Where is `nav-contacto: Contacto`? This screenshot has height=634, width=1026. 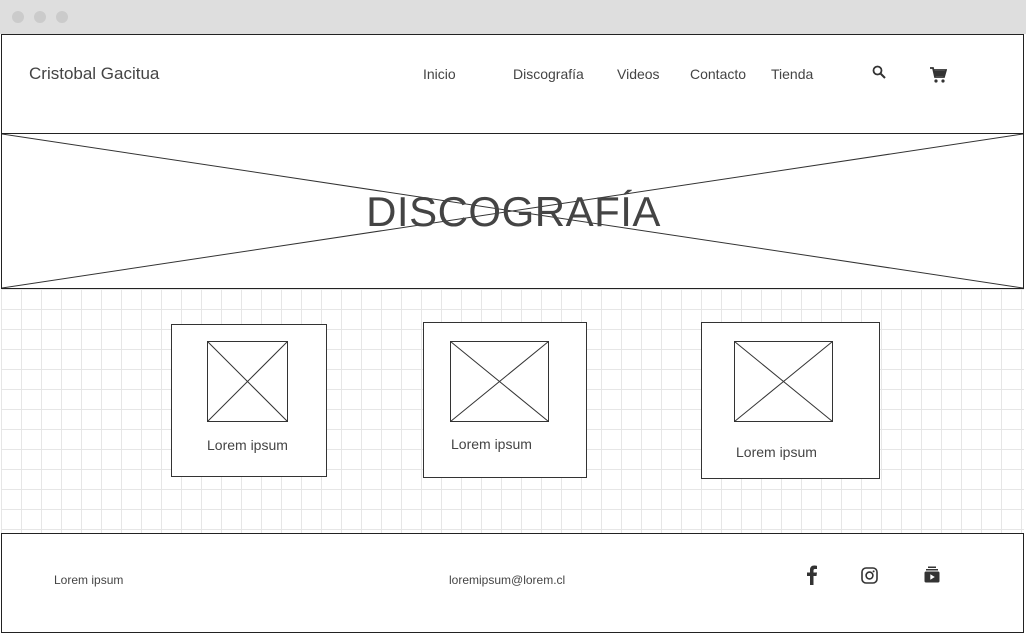
nav-contacto: Contacto is located at coordinates (718, 74).